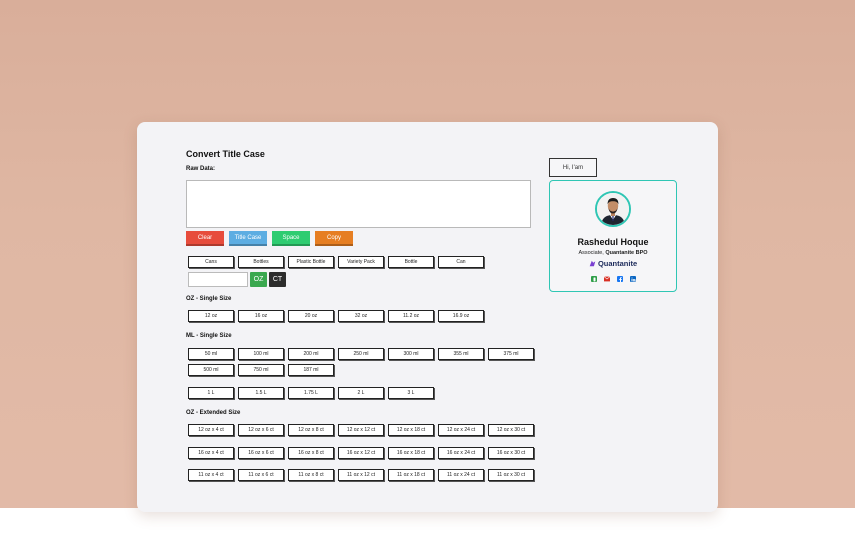 The width and height of the screenshot is (855, 547). Describe the element at coordinates (461, 475) in the screenshot. I see `oz-extended-chip: 11 oz x 24 ct` at that location.